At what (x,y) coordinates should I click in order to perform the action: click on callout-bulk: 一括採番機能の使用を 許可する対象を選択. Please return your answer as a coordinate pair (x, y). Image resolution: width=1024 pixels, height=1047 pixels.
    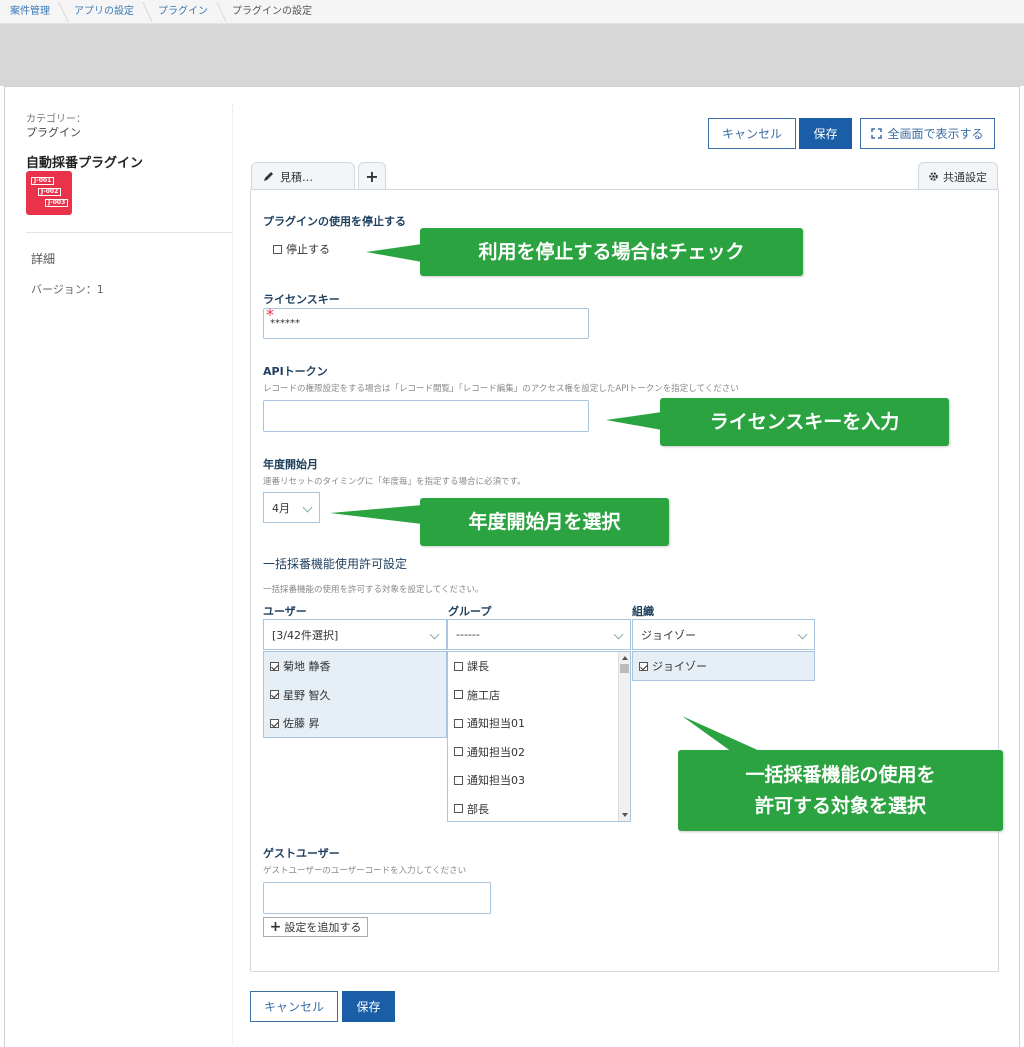
    Looking at the image, I should click on (840, 790).